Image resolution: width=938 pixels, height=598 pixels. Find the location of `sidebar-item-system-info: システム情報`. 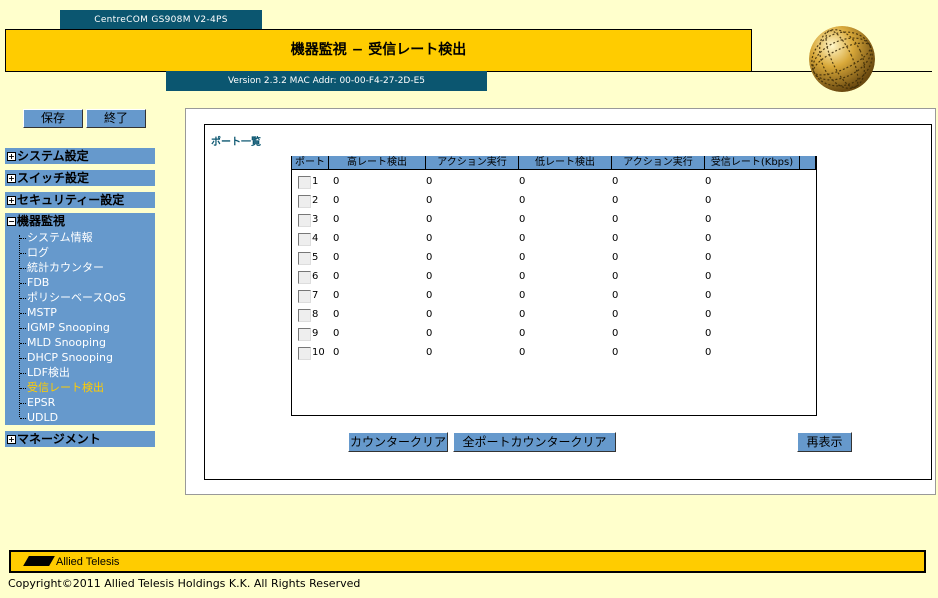

sidebar-item-system-info: システム情報 is located at coordinates (60, 237).